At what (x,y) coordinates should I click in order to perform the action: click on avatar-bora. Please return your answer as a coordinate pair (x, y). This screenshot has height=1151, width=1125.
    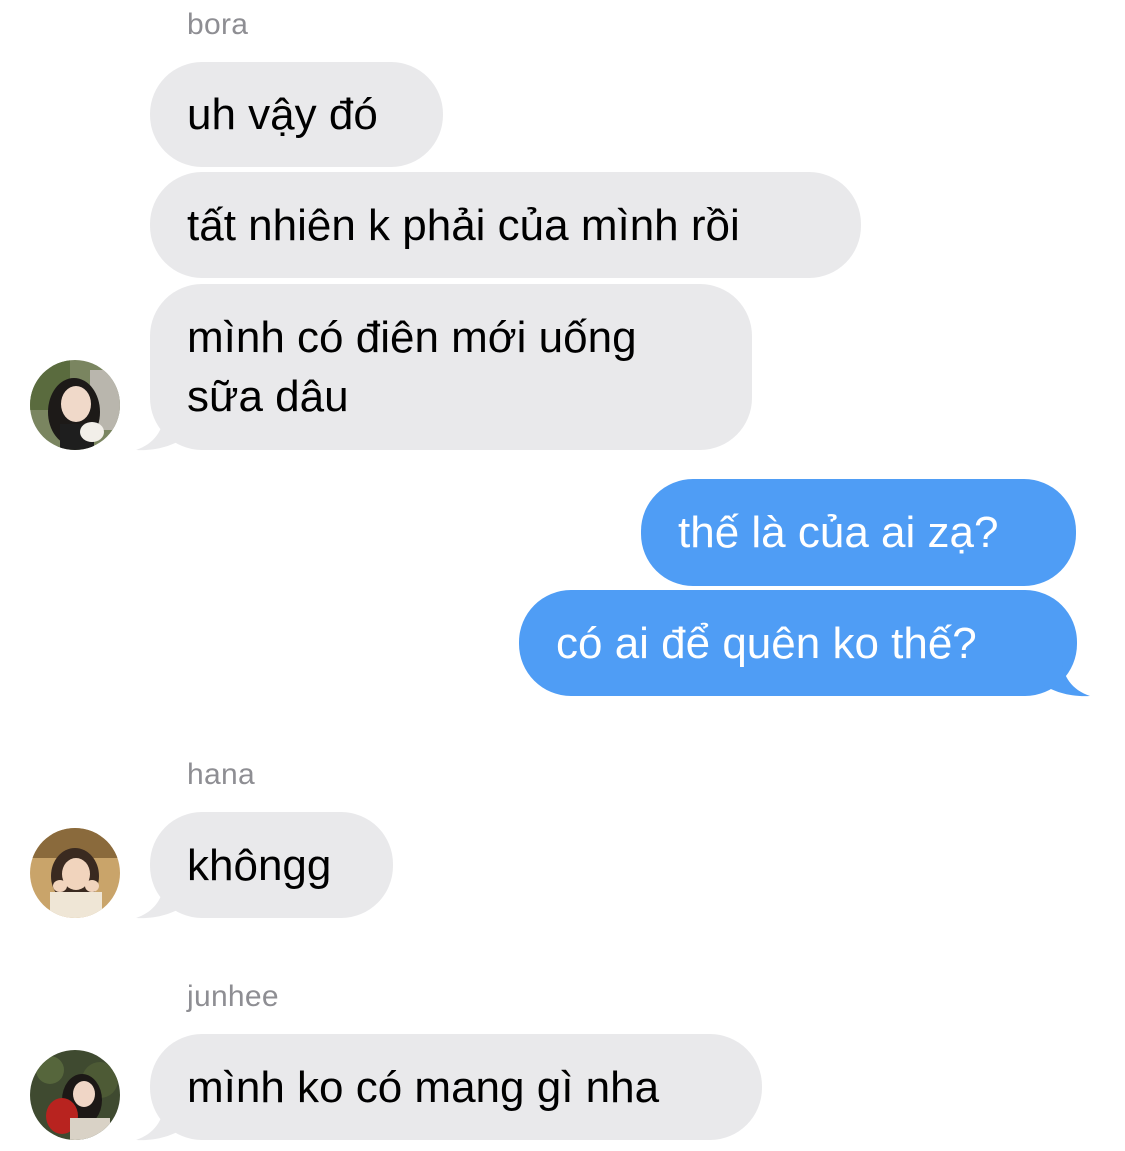
    Looking at the image, I should click on (75, 405).